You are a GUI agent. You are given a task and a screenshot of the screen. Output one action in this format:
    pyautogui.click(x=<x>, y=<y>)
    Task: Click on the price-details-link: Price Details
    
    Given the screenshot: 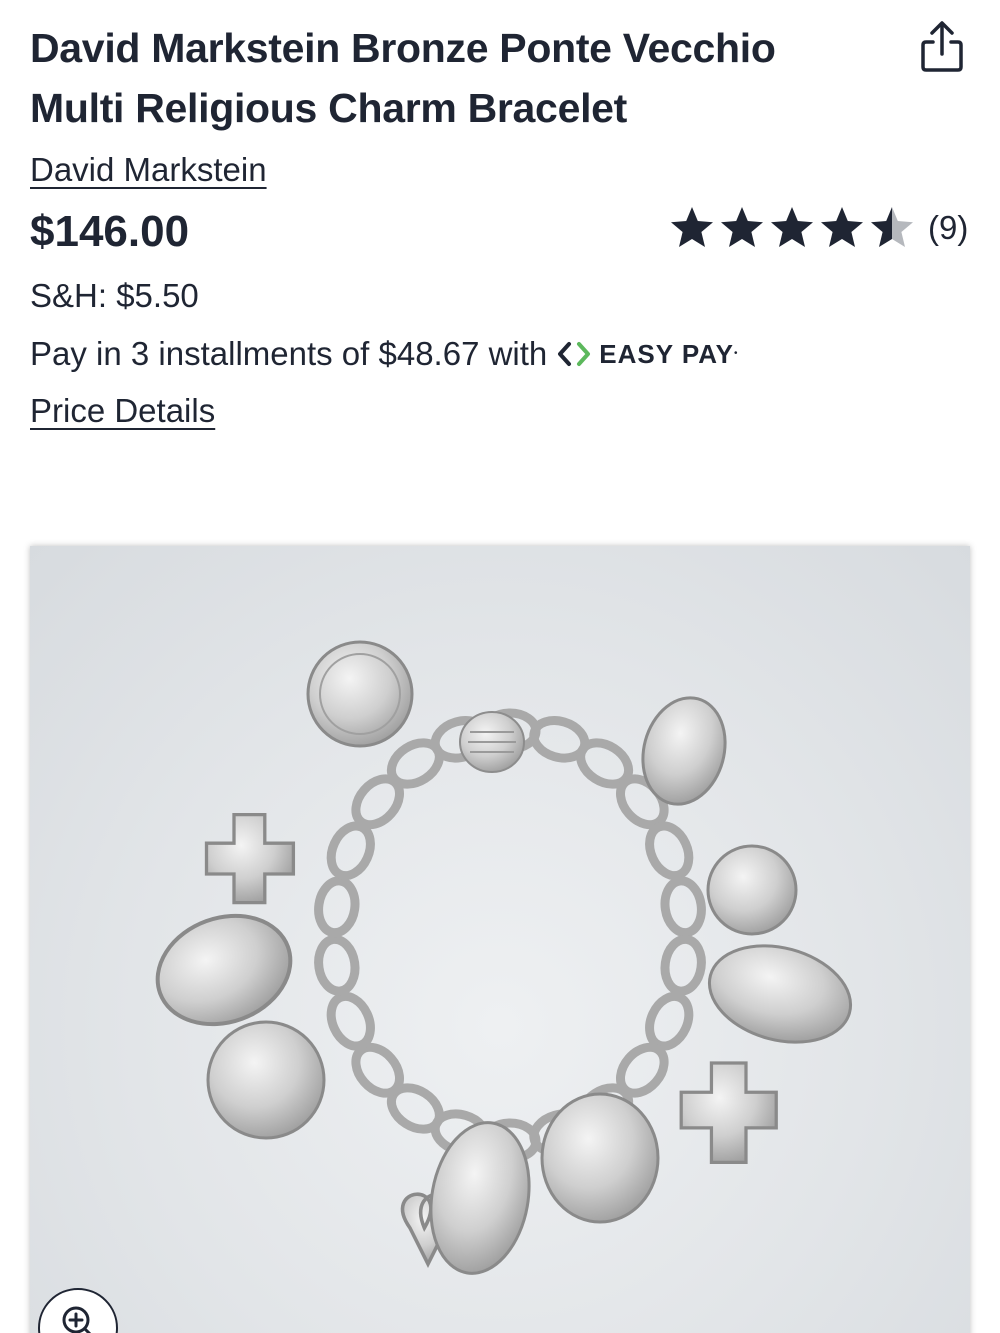 What is the action you would take?
    pyautogui.click(x=122, y=411)
    